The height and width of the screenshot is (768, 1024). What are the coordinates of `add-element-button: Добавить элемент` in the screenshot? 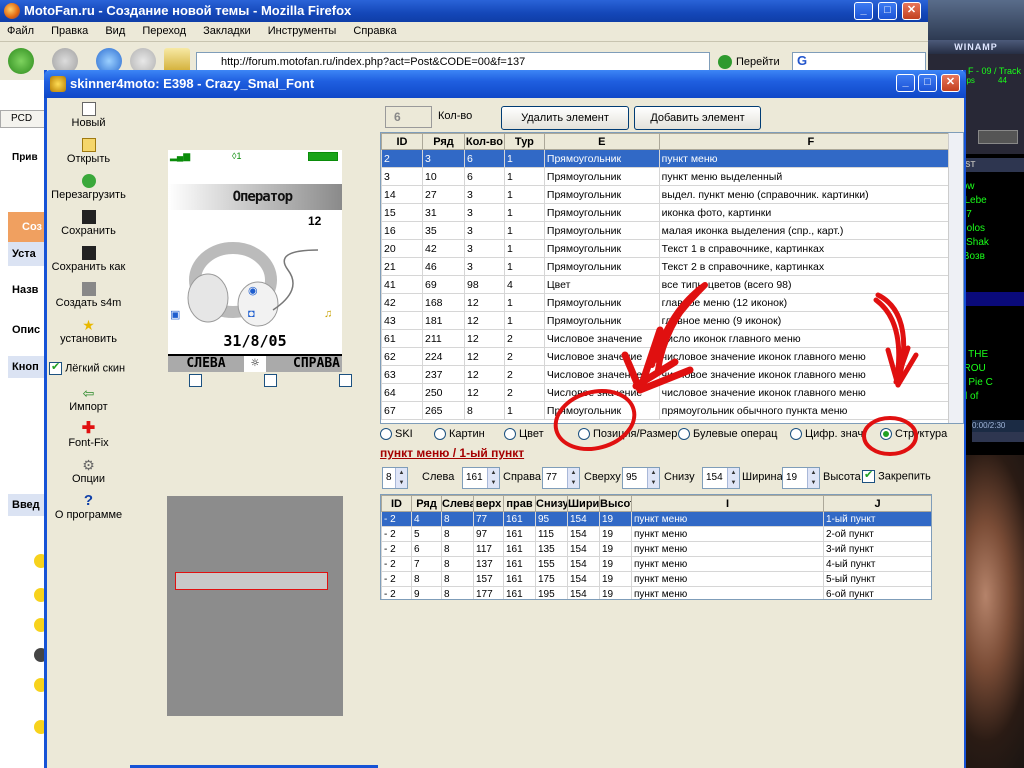 It's located at (697, 118).